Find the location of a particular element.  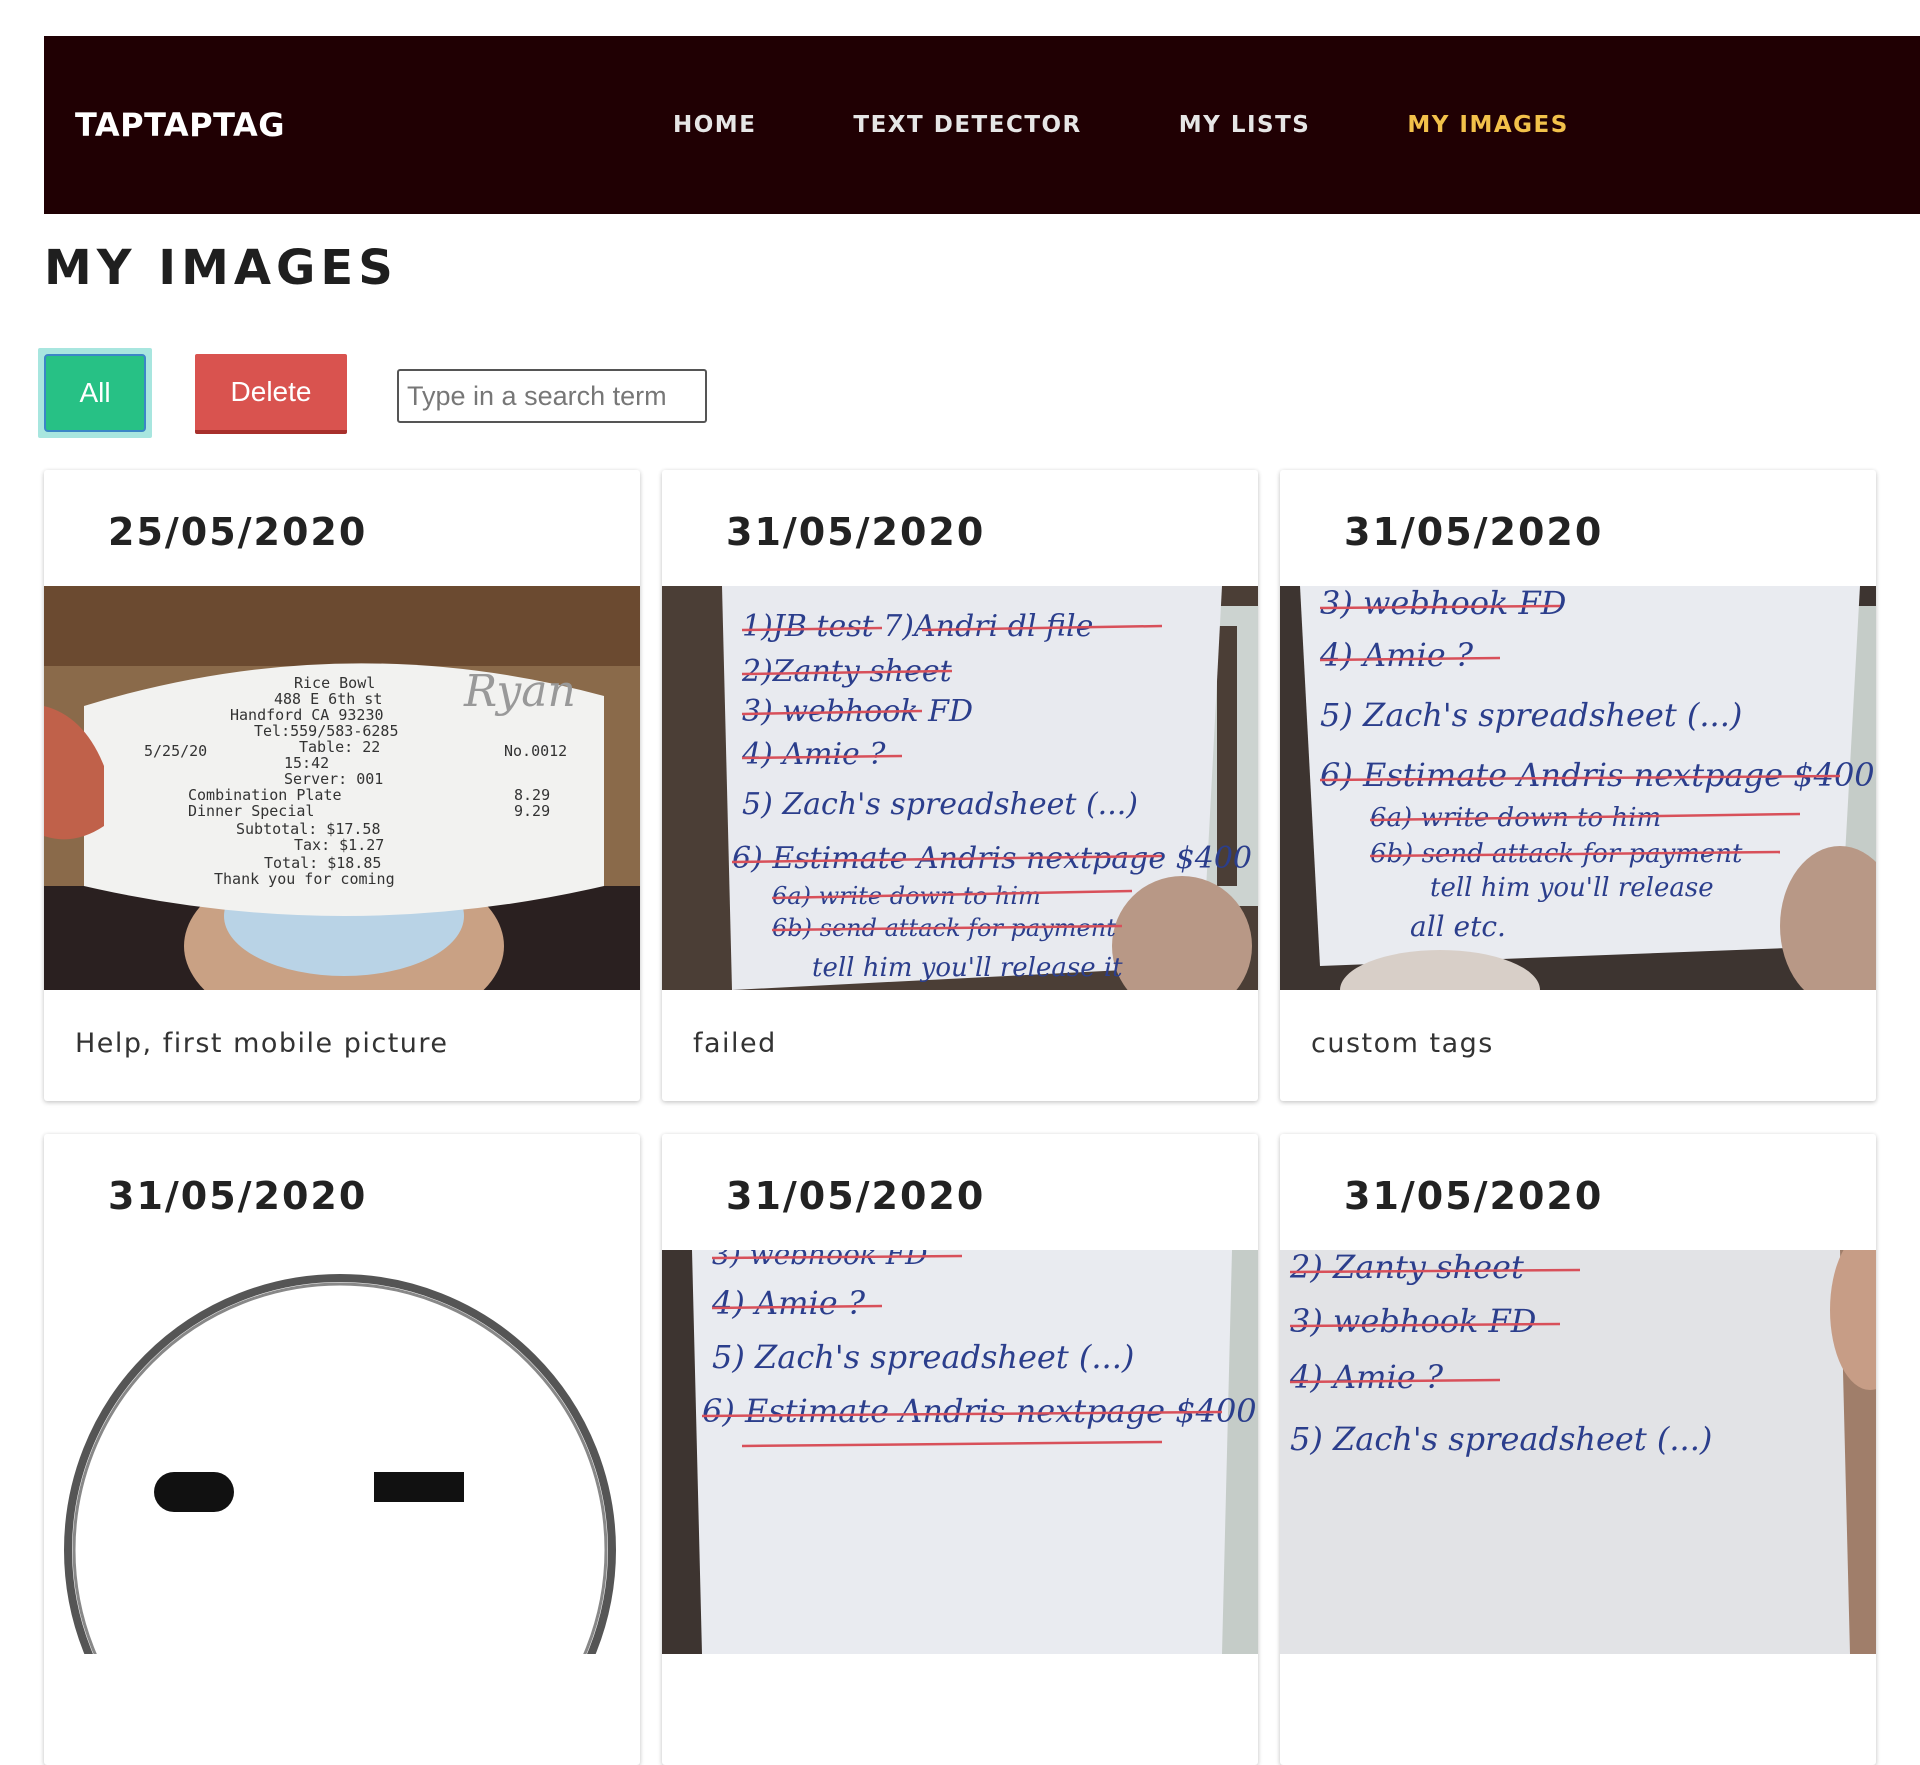

all-button: All is located at coordinates (95, 393).